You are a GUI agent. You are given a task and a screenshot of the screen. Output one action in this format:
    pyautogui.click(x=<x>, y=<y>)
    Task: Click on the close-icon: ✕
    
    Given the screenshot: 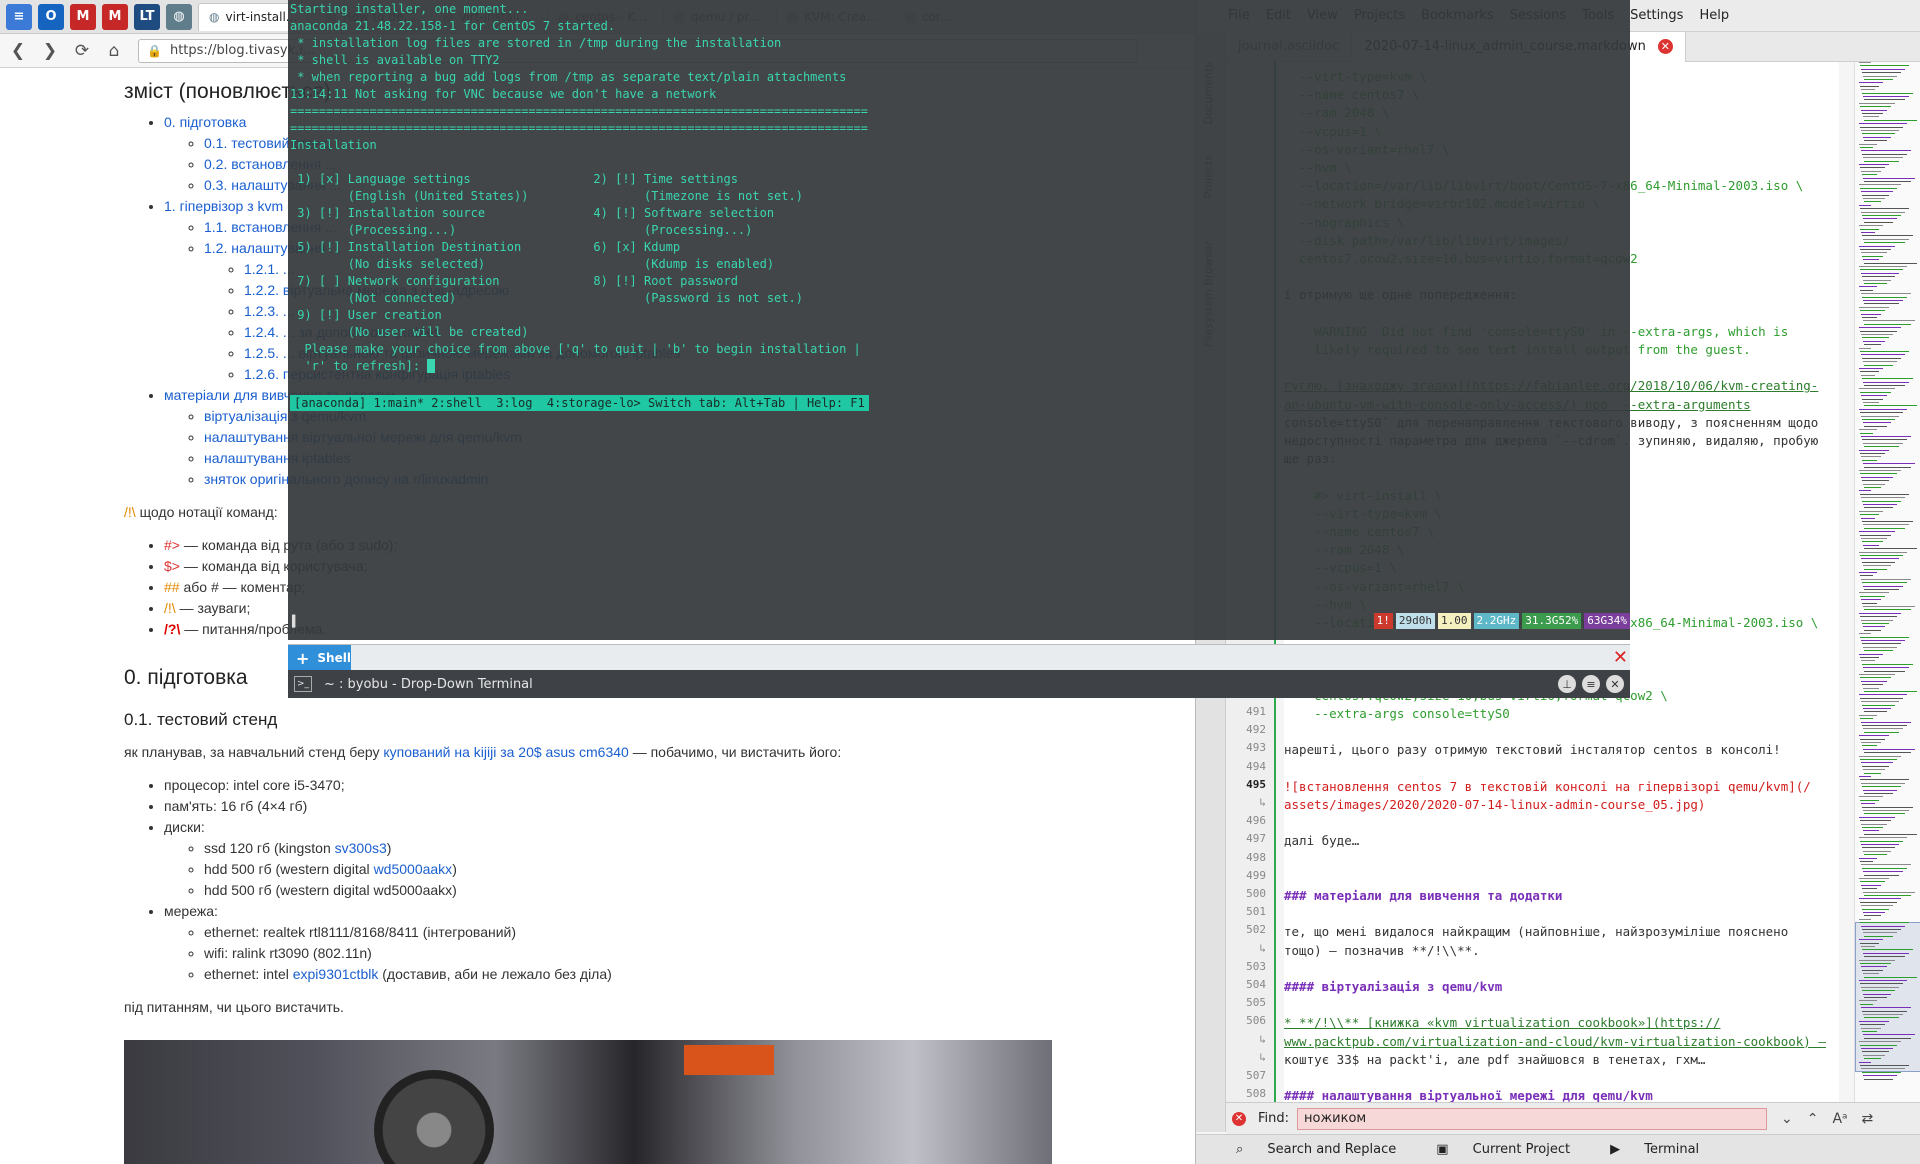 What is the action you would take?
    pyautogui.click(x=1615, y=684)
    